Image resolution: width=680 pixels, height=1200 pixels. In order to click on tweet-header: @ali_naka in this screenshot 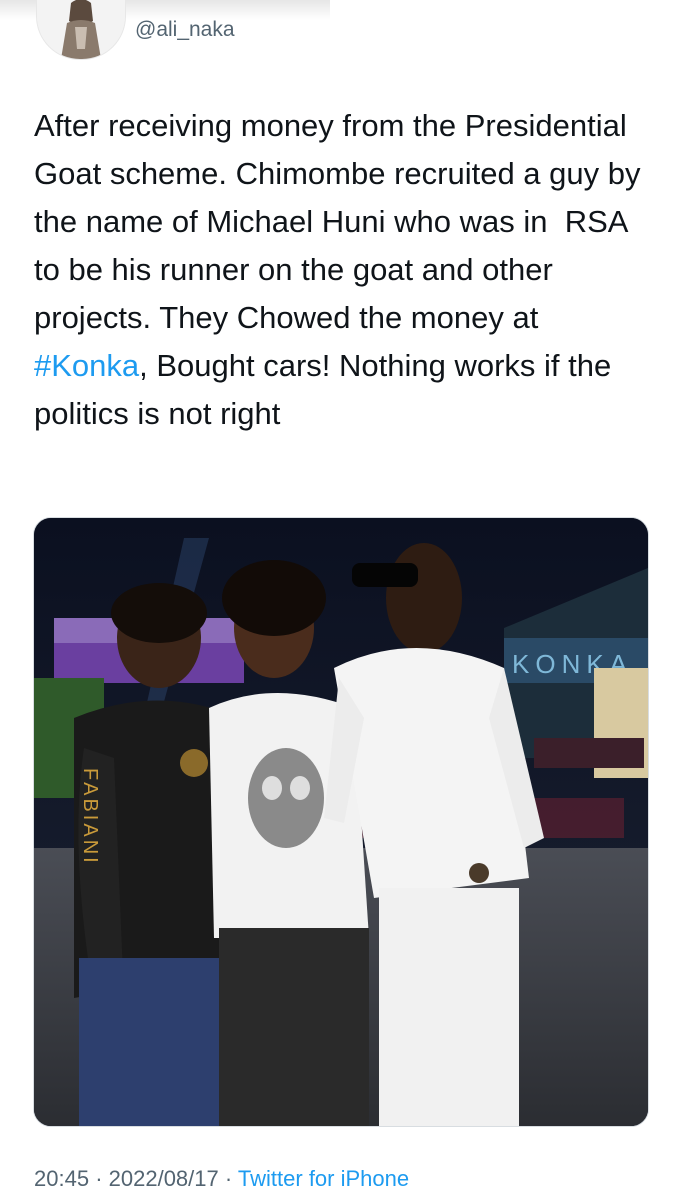, I will do `click(340, 40)`.